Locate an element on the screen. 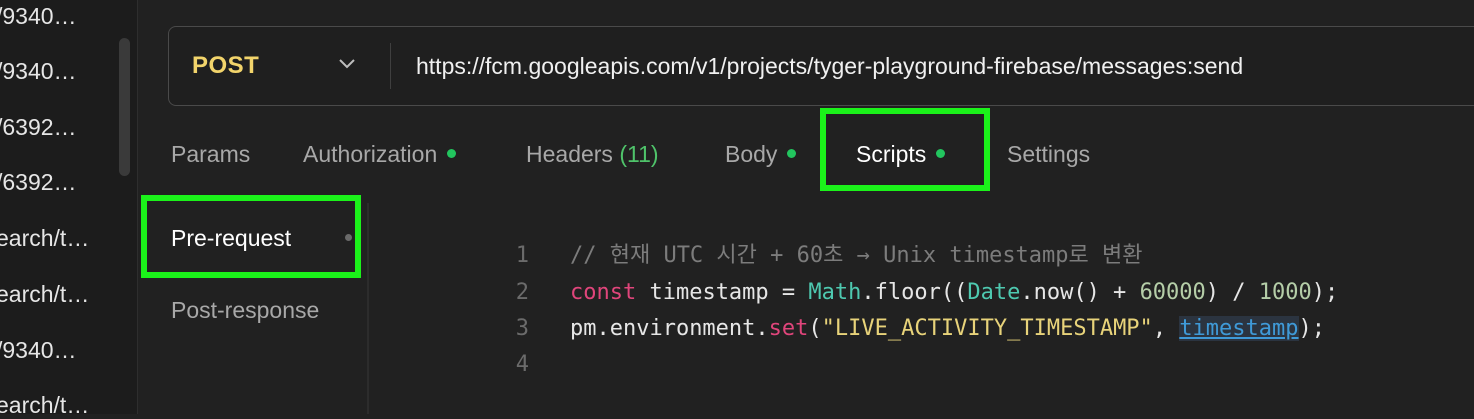 The image size is (1474, 419). tab-label: Headers is located at coordinates (569, 154).